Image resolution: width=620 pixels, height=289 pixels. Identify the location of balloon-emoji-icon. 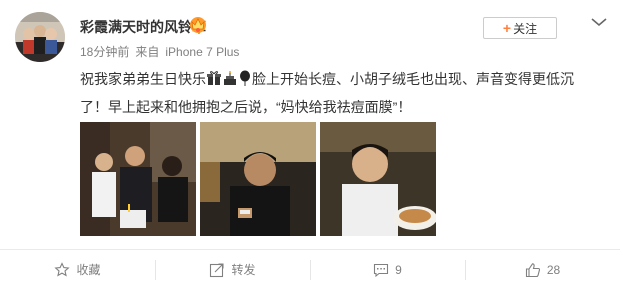
(245, 81).